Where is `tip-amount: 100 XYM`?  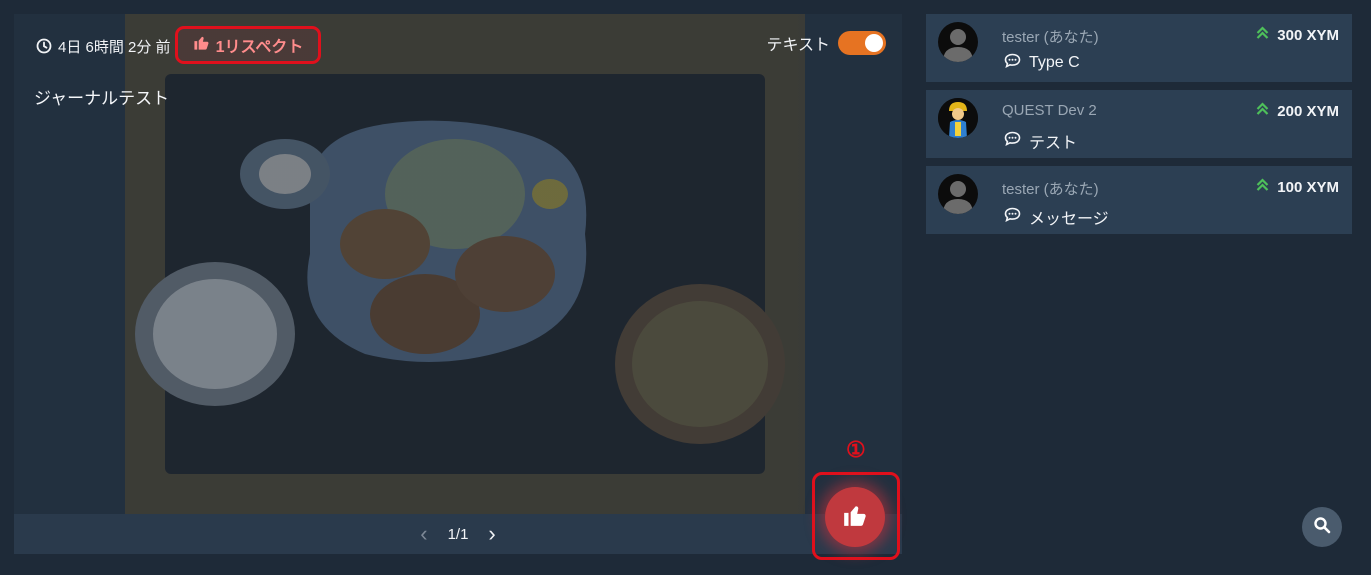
tip-amount: 100 XYM is located at coordinates (1297, 187).